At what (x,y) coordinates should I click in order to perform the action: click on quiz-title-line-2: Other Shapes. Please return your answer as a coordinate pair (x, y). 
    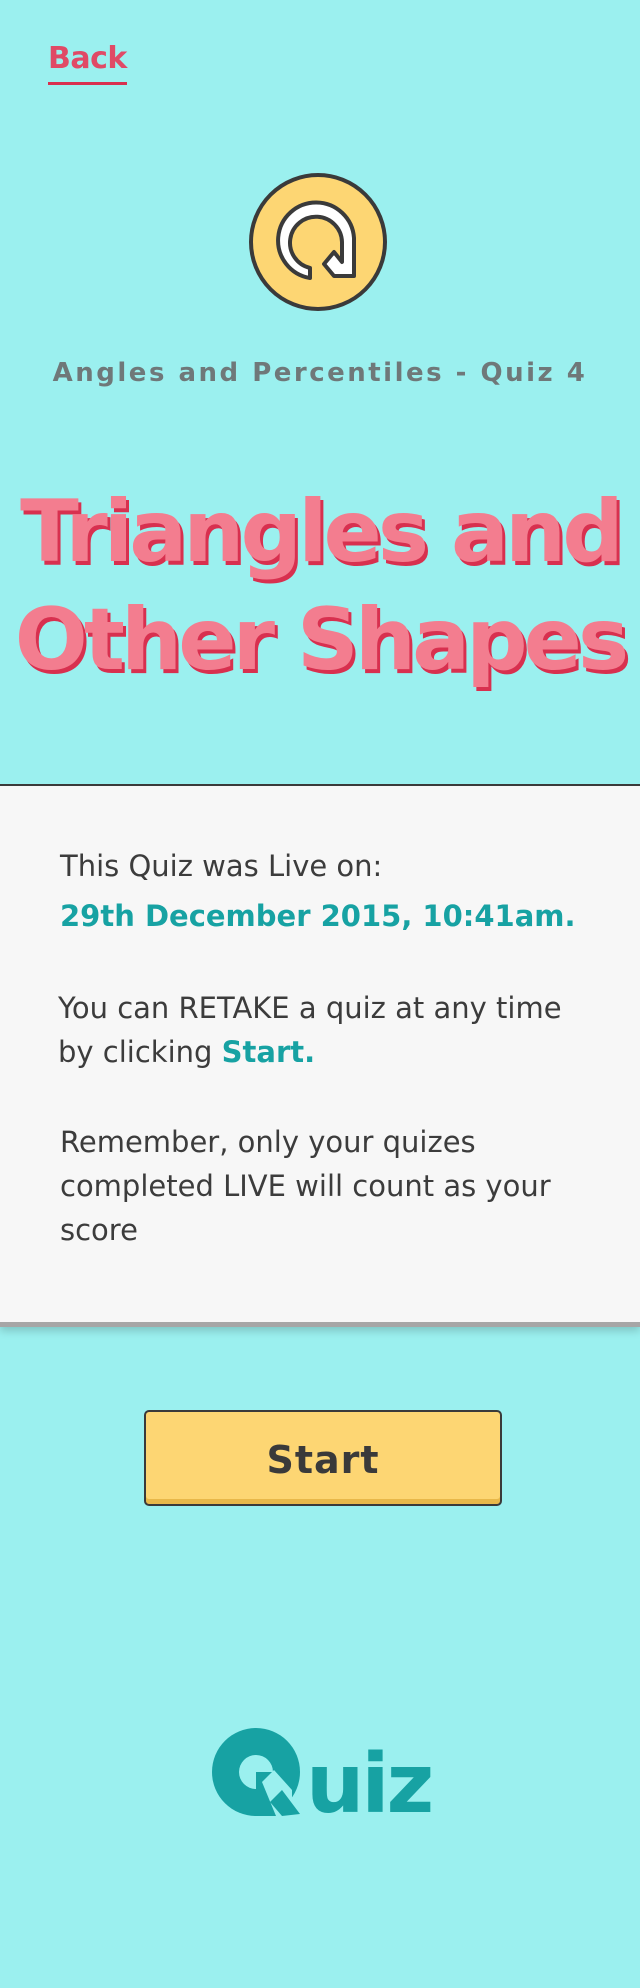
    Looking at the image, I should click on (321, 640).